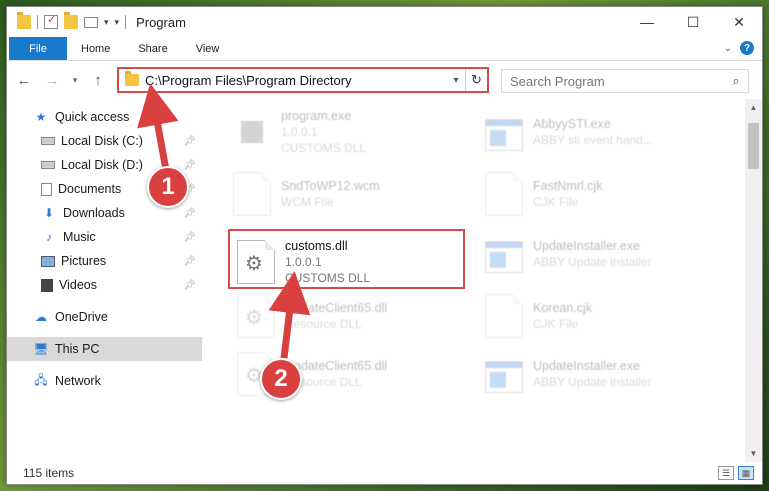  I want to click on details-view-icon: ☰, so click(726, 473).